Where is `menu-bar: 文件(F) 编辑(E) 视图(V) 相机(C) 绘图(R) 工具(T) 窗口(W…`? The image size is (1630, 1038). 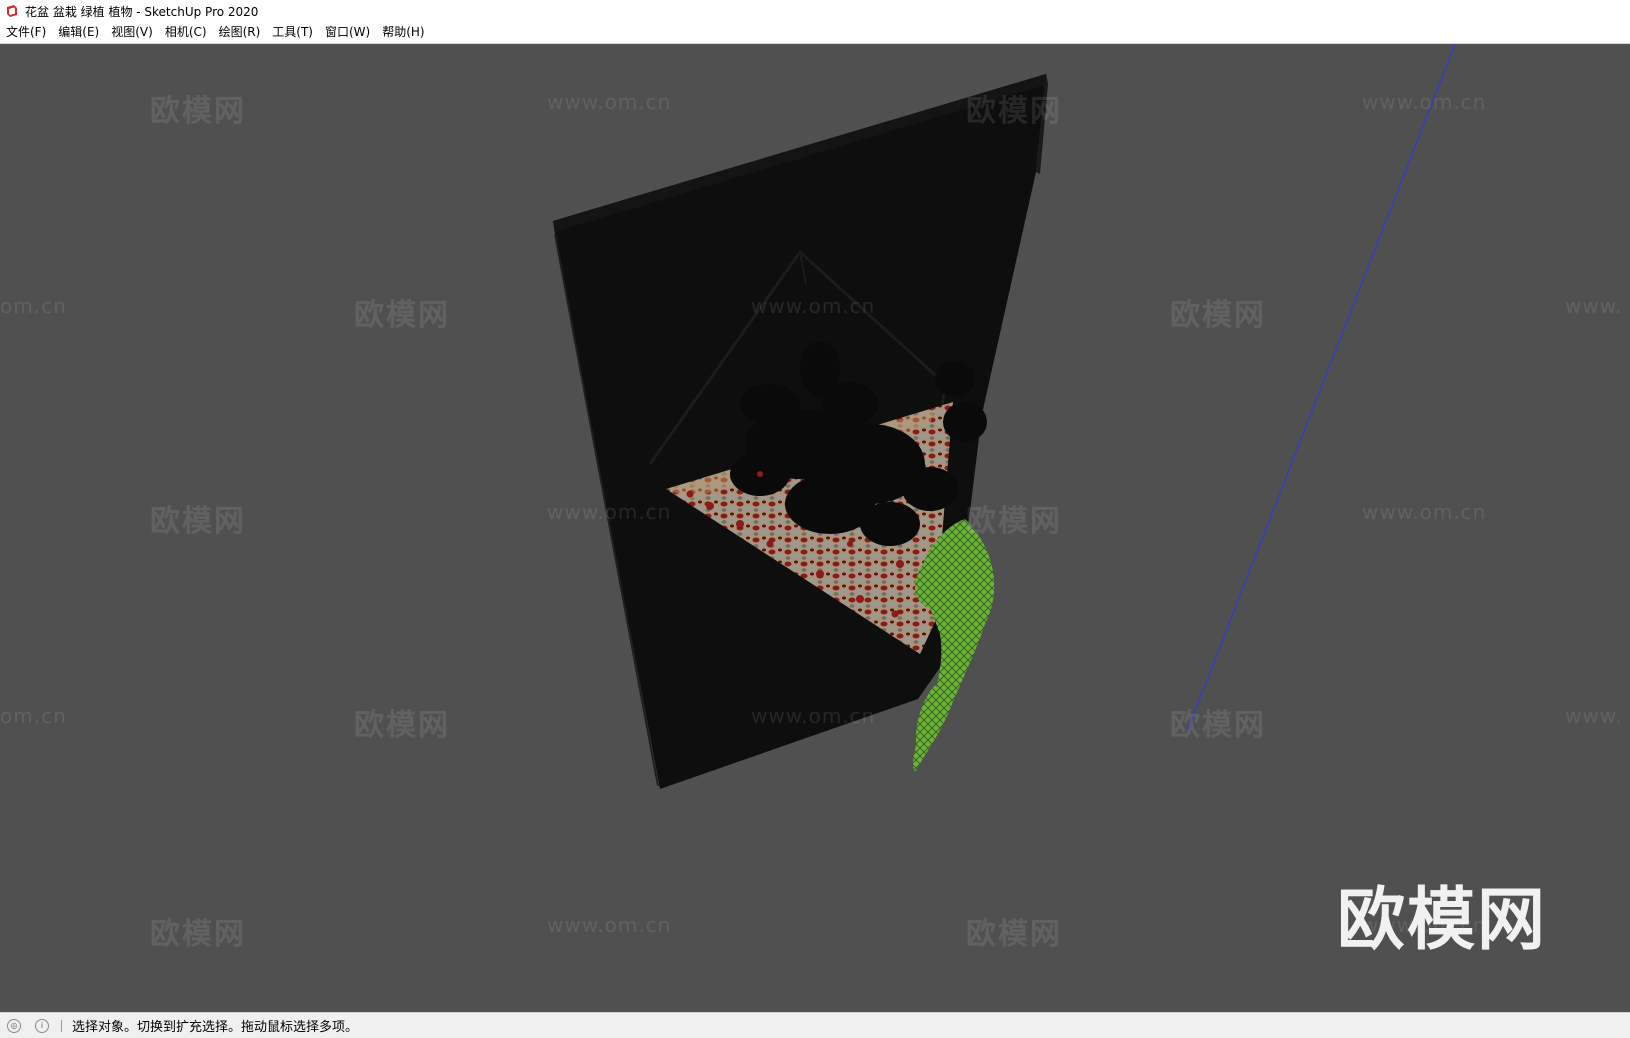 menu-bar: 文件(F) 编辑(E) 视图(V) 相机(C) 绘图(R) 工具(T) 窗口(W… is located at coordinates (815, 33).